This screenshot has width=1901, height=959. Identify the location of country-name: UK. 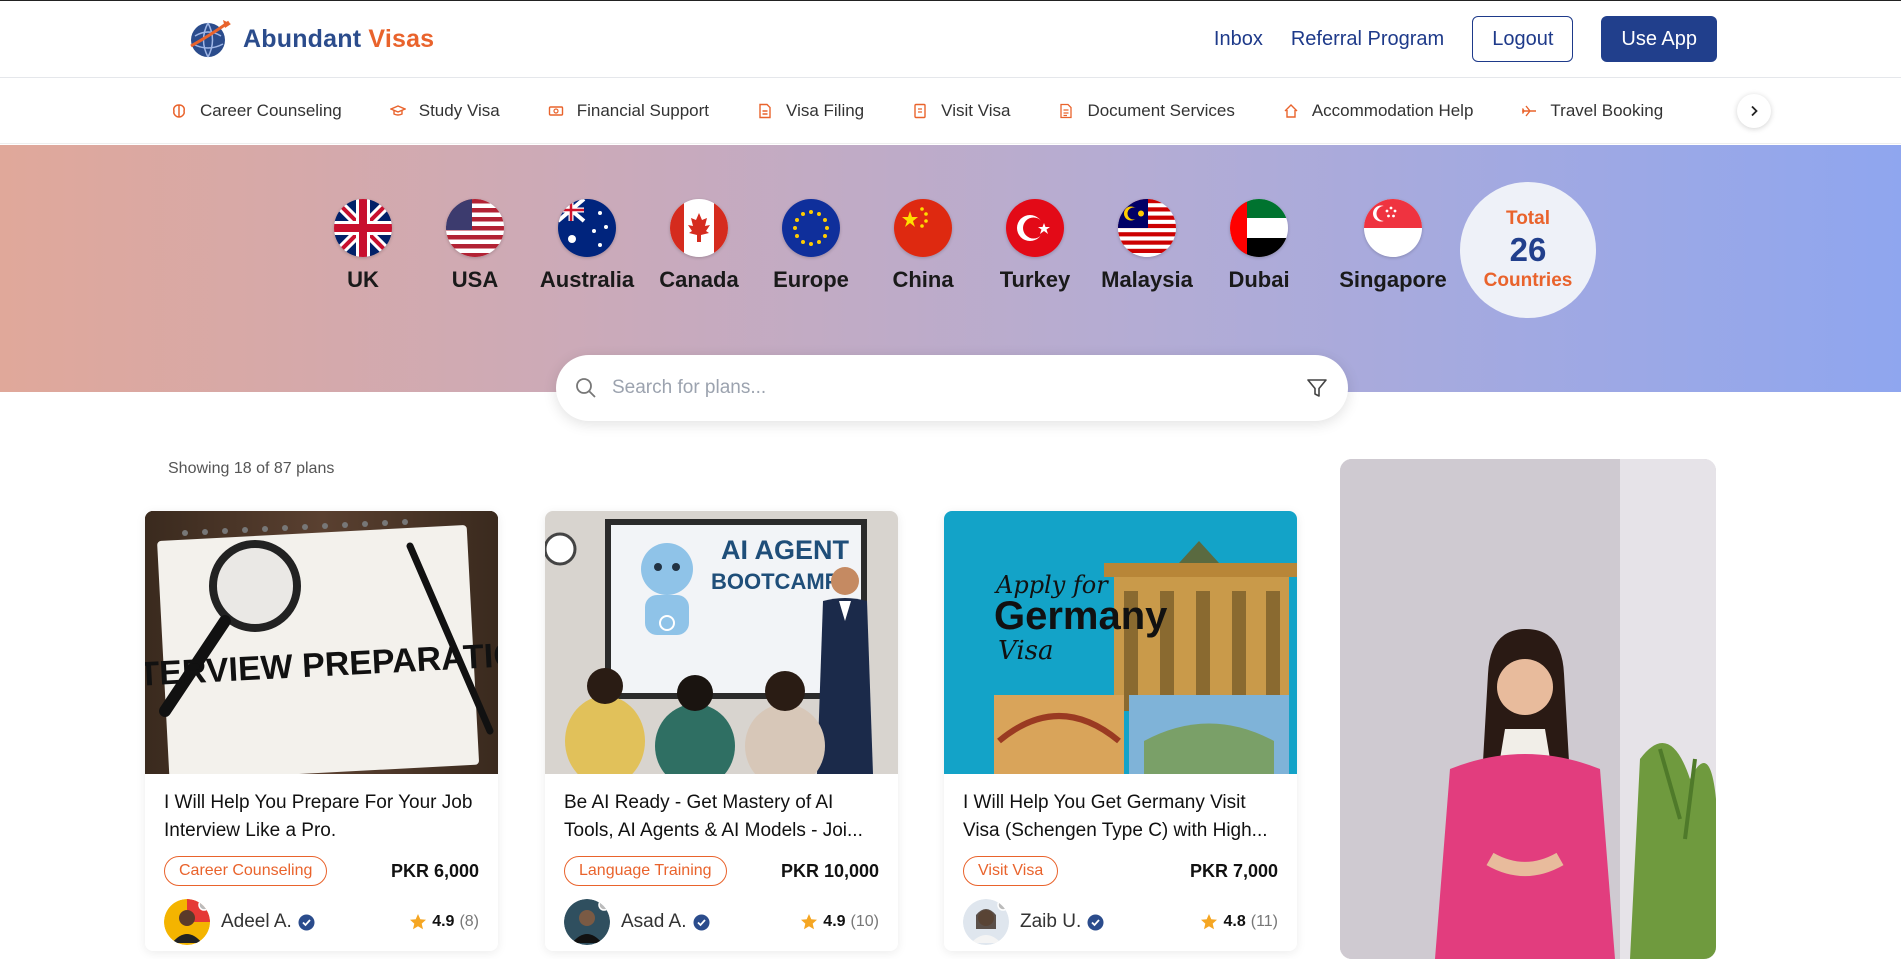
(363, 279).